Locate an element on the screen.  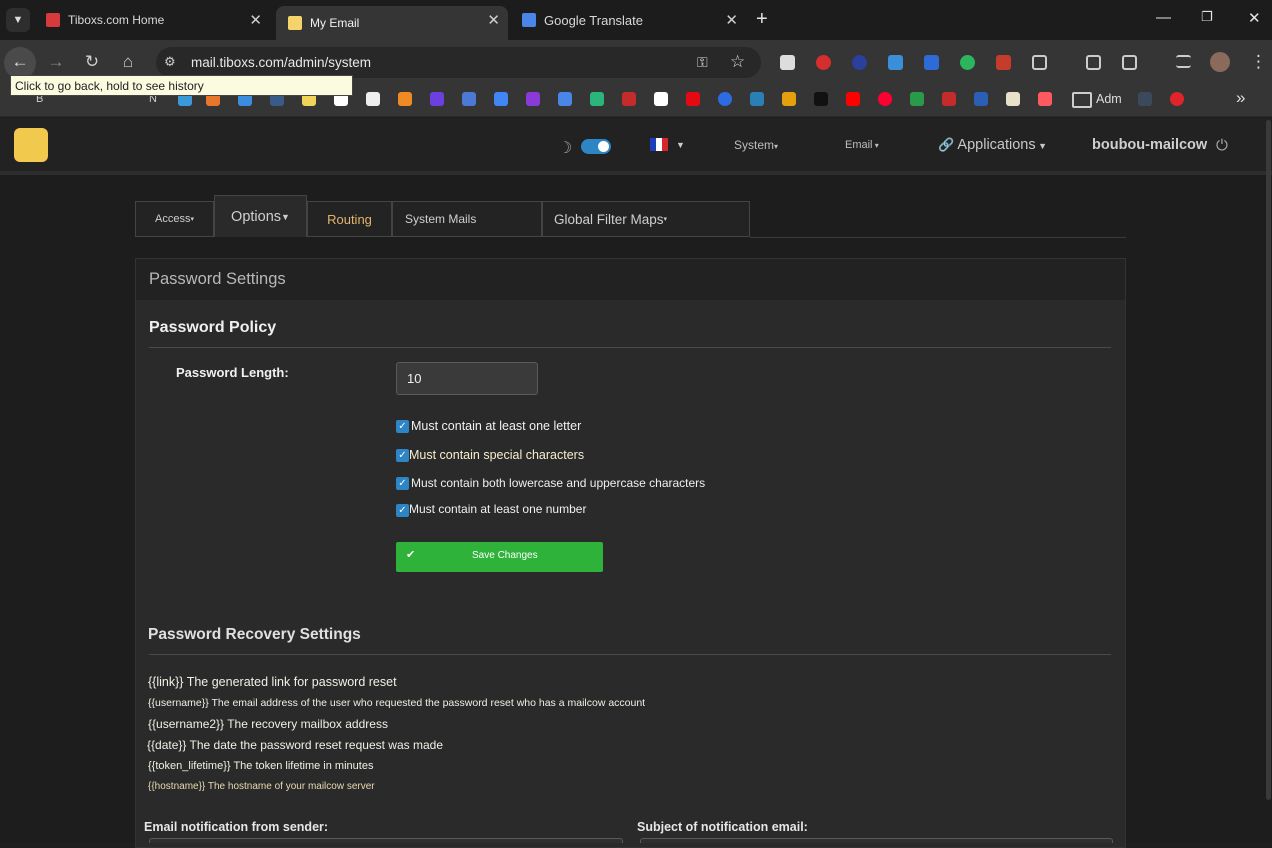
netflix-bookmark-icon is located at coordinates (693, 99).